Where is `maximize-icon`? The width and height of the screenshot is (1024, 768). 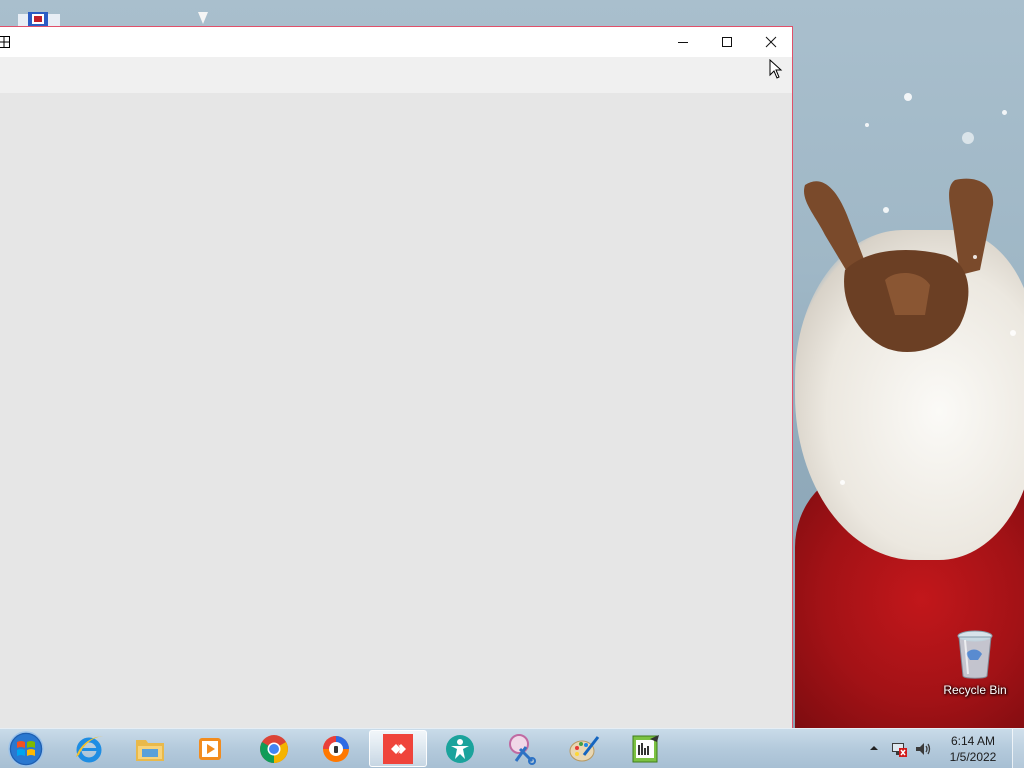
maximize-icon is located at coordinates (727, 42).